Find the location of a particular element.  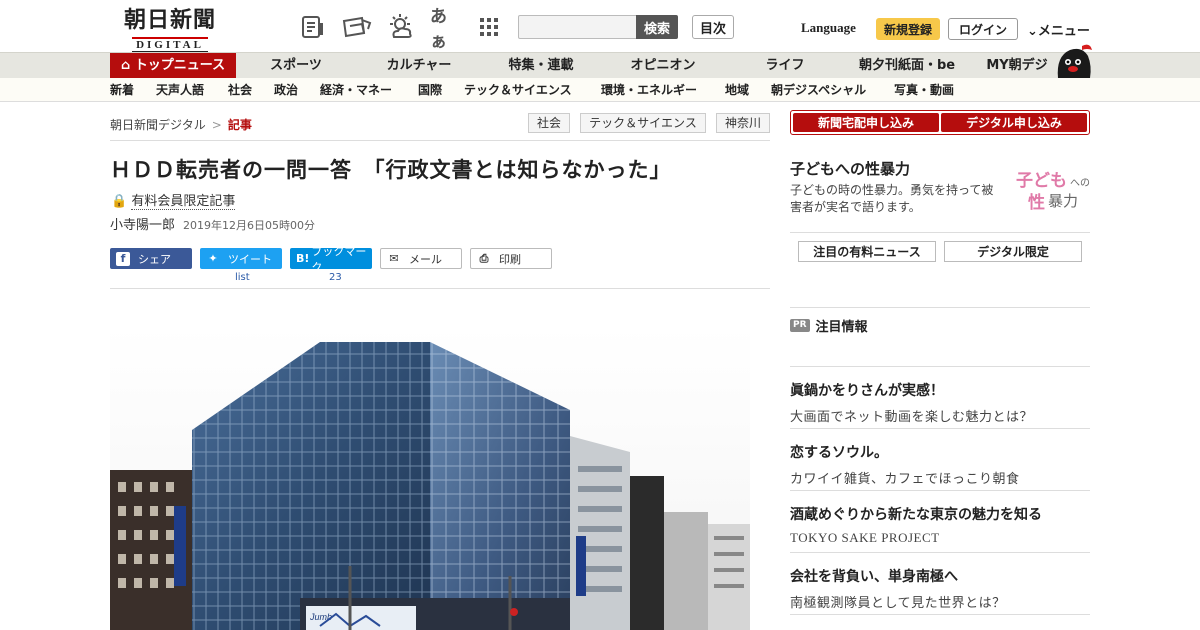

mascot-icon is located at coordinates (1074, 61).